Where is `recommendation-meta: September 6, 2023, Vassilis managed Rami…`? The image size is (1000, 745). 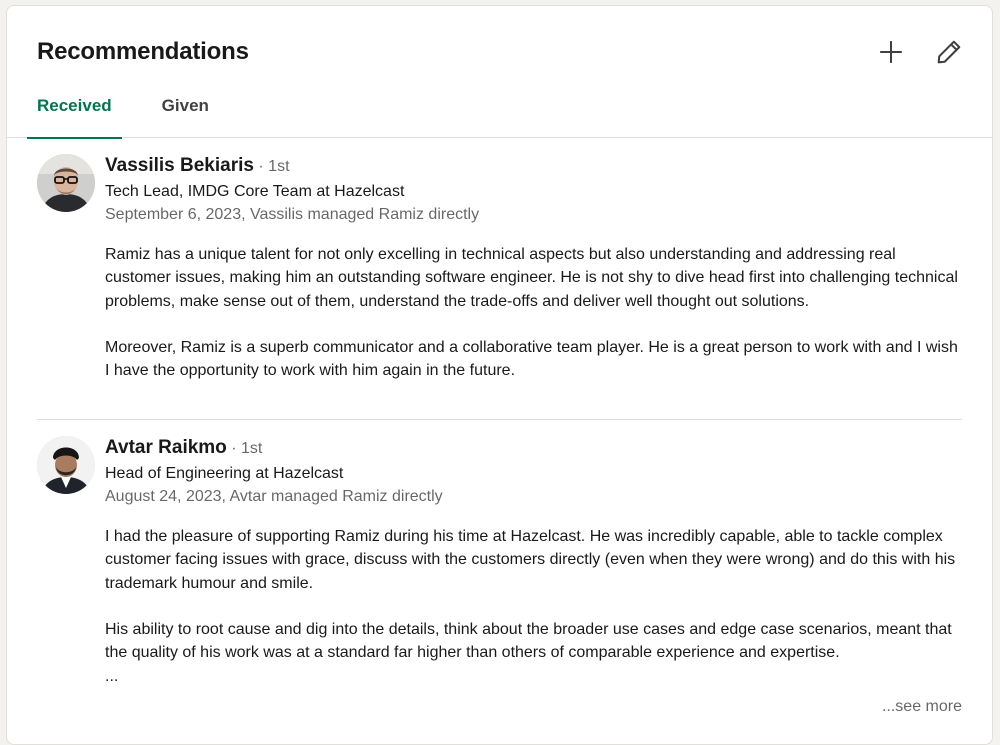
recommendation-meta: September 6, 2023, Vassilis managed Rami… is located at coordinates (292, 214).